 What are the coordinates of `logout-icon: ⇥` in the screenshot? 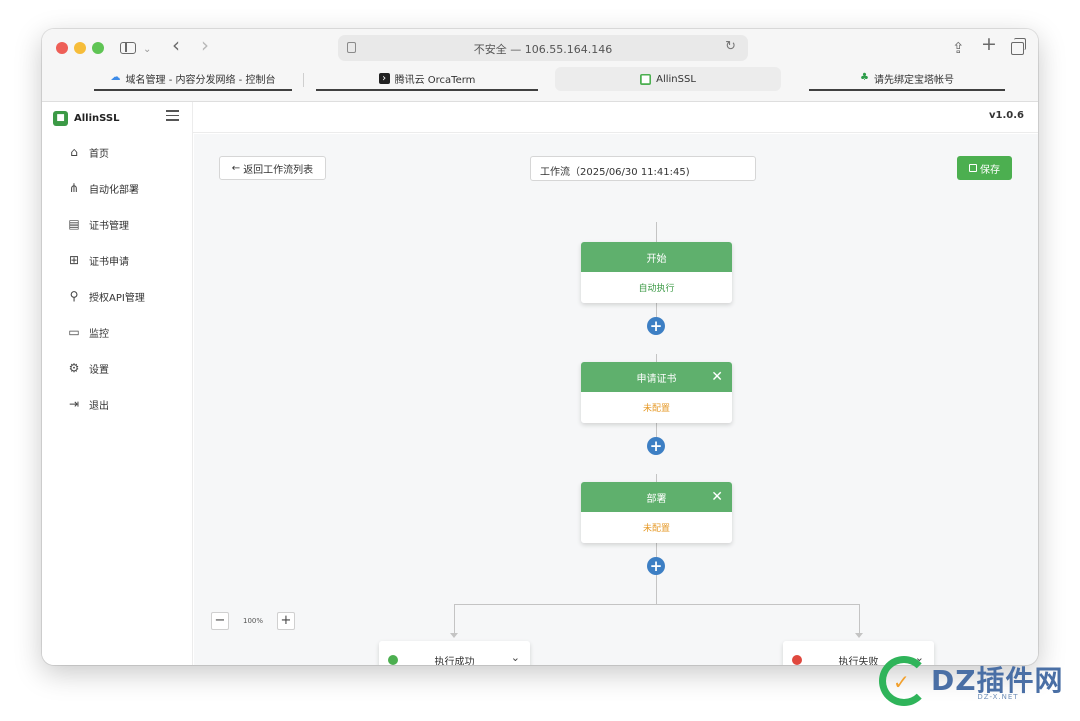 It's located at (74, 404).